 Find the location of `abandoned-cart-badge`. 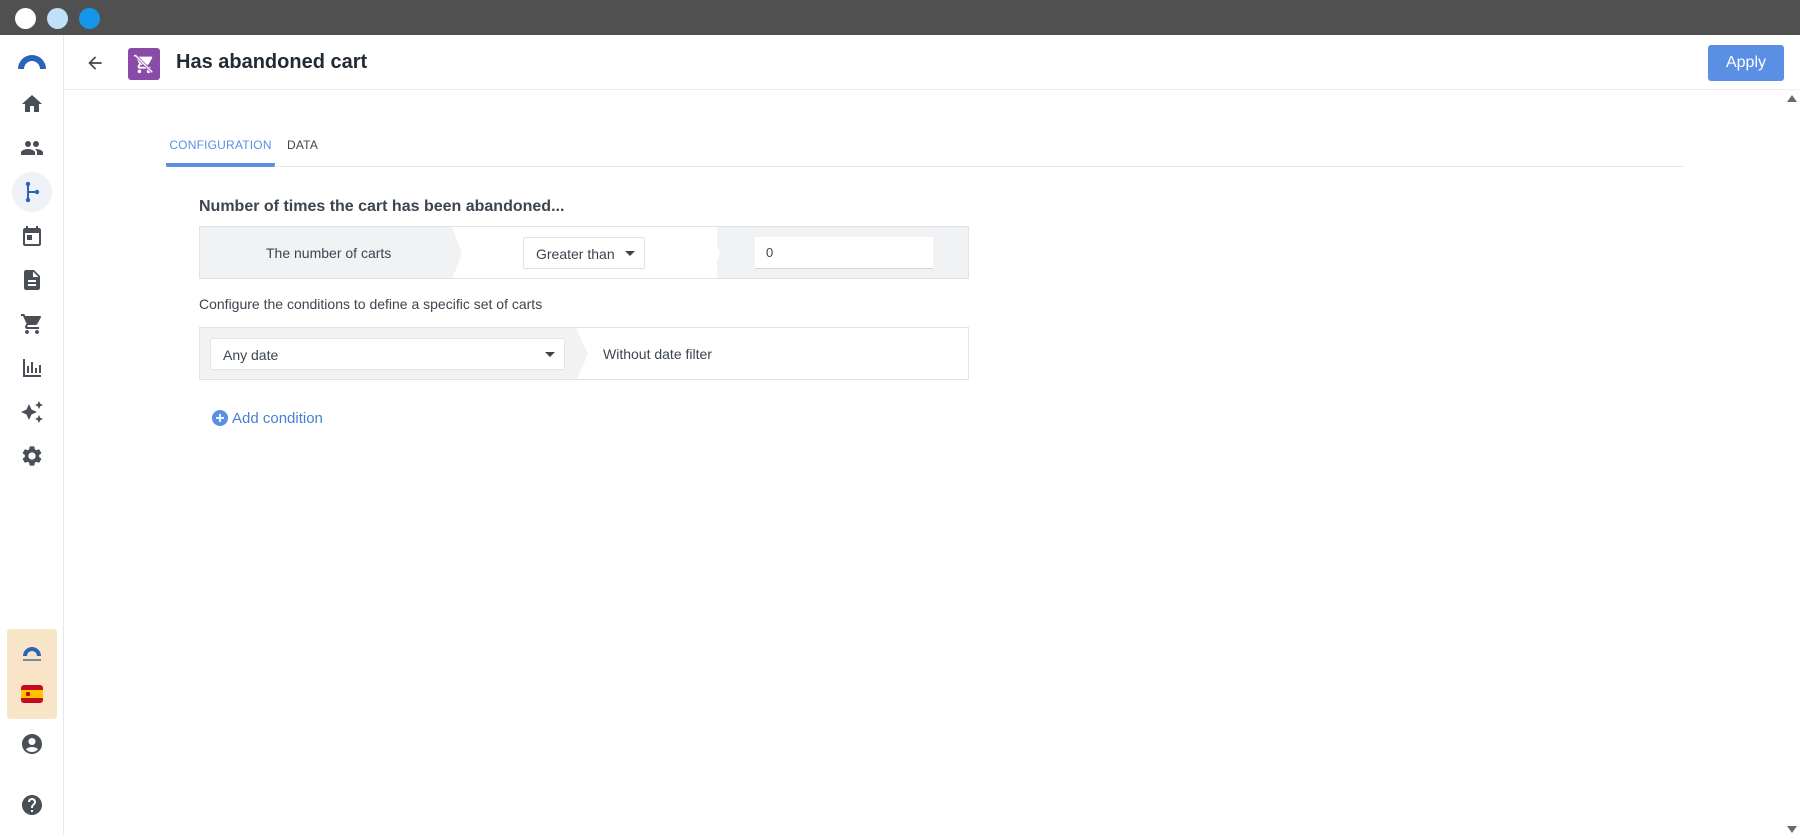

abandoned-cart-badge is located at coordinates (144, 64).